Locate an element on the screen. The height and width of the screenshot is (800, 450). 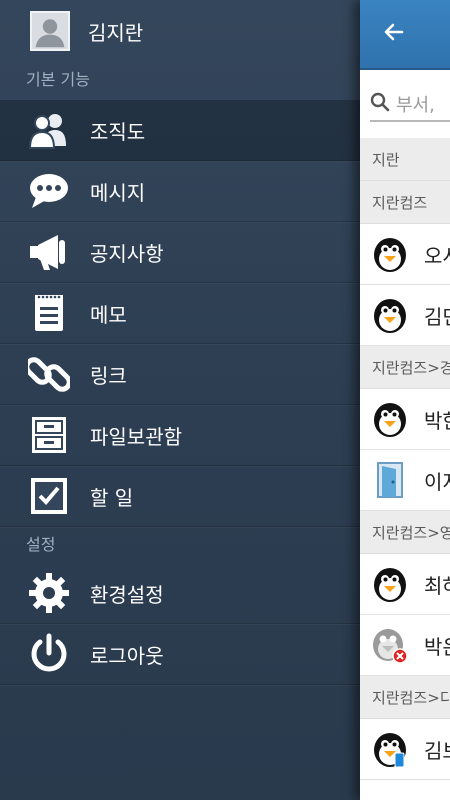
menu-label: 메시지 is located at coordinates (118, 192).